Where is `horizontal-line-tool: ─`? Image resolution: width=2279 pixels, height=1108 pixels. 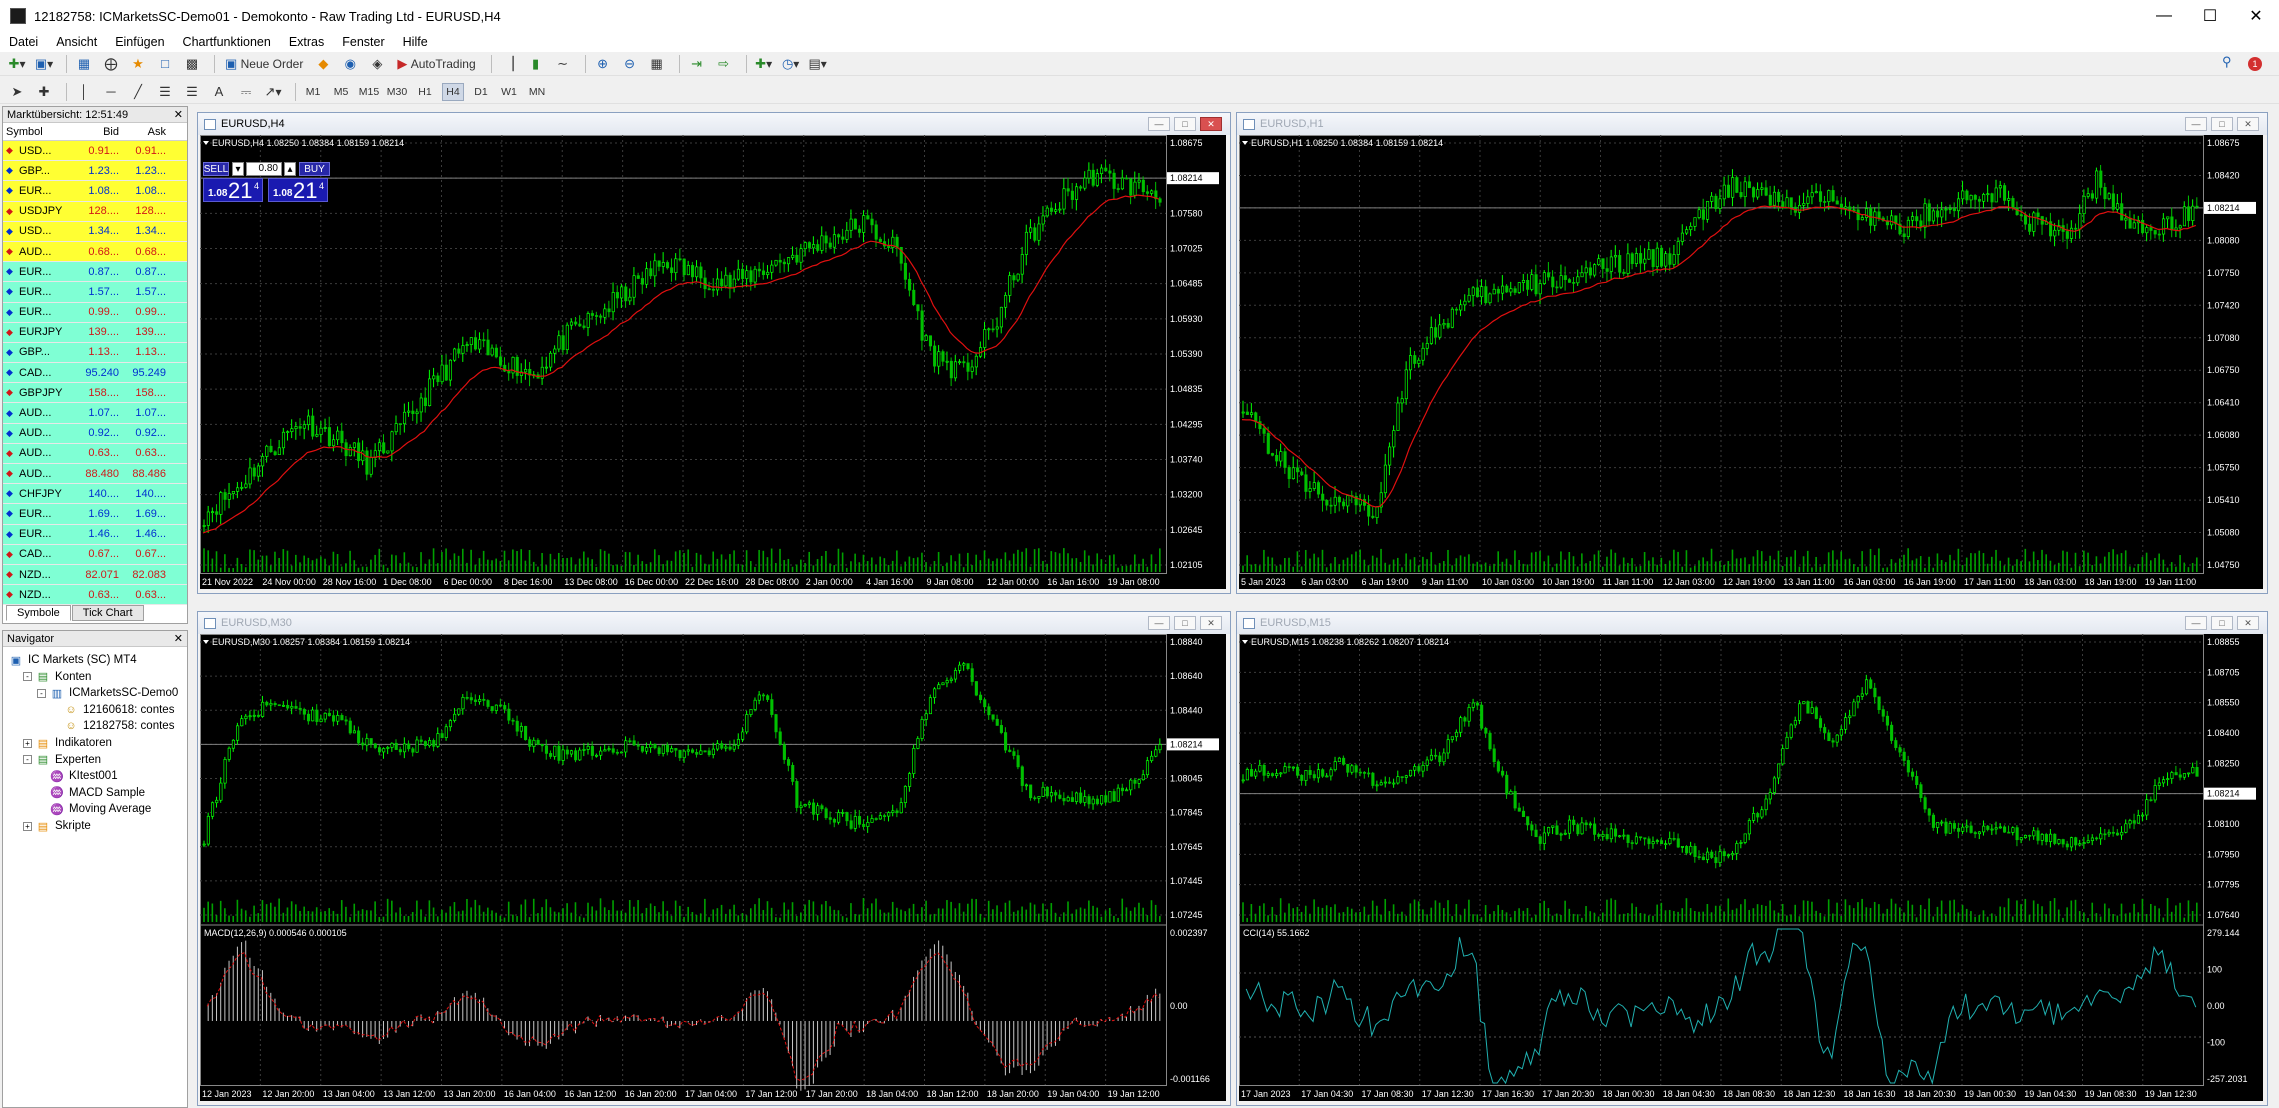 horizontal-line-tool: ─ is located at coordinates (111, 92).